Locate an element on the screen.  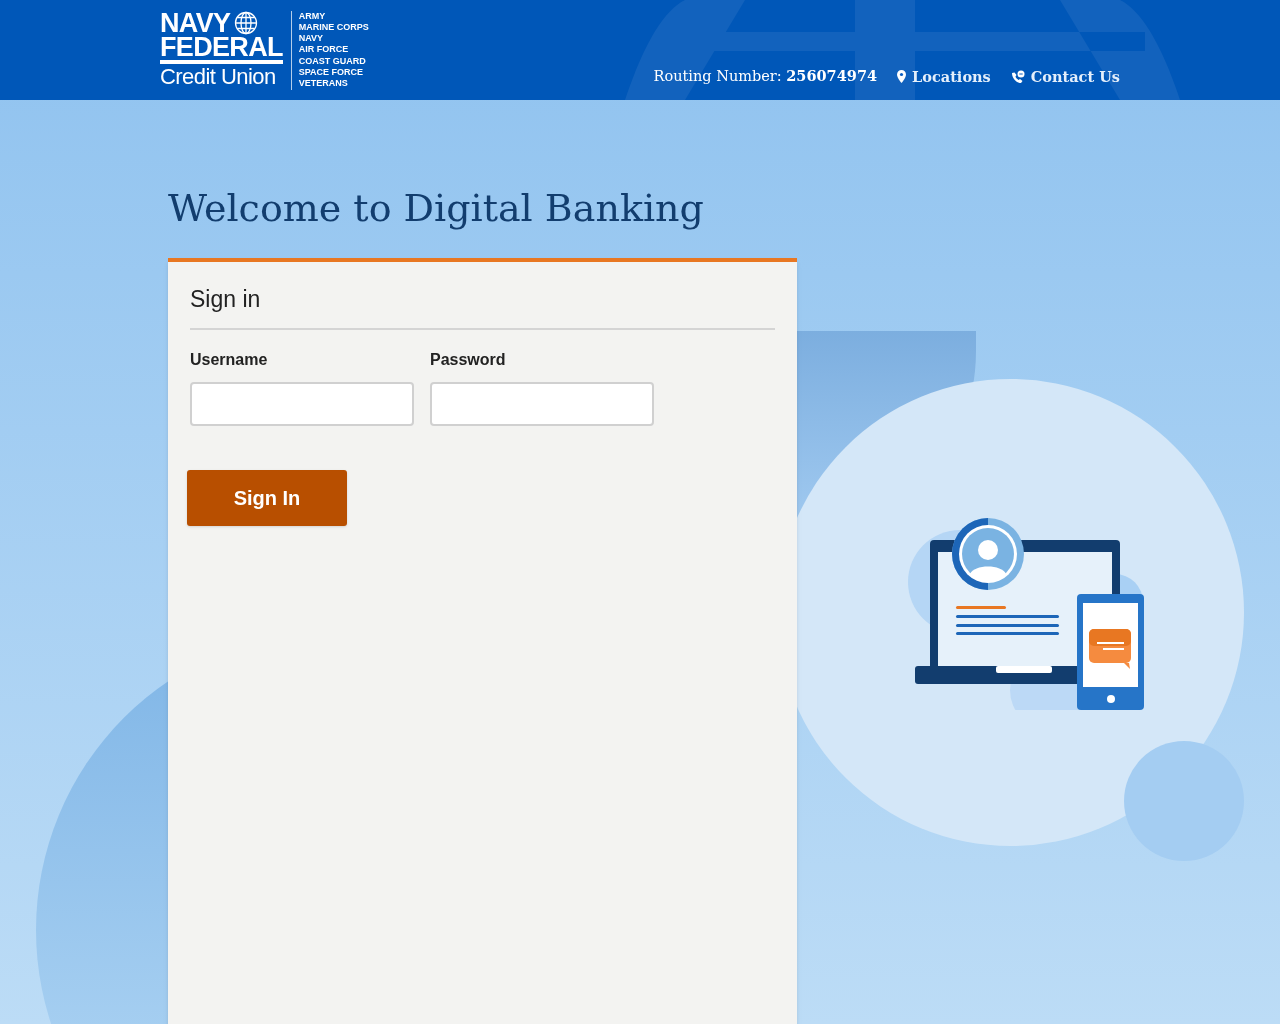
logo-wordmark: NAVY is located at coordinates (195, 22).